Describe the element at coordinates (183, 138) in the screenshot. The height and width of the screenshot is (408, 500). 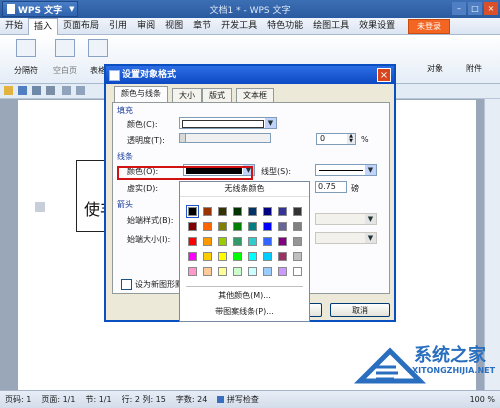
I see `slider-thumb` at that location.